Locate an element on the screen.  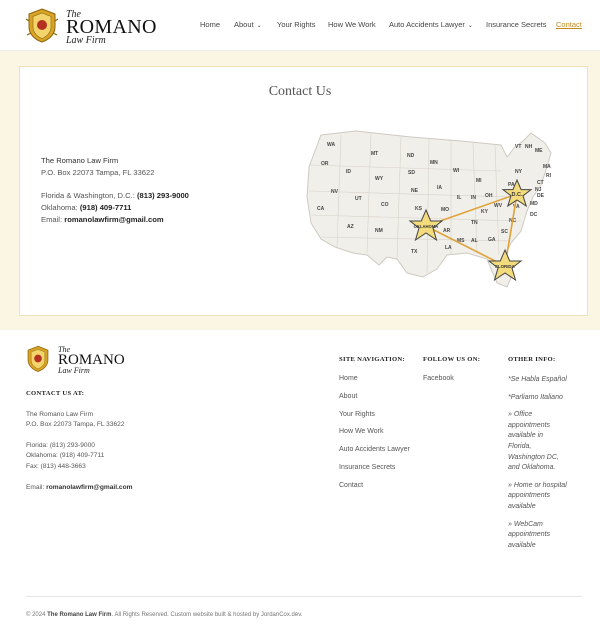
nav-auto-accidents-label: Auto Accidents Lawyer is located at coordinates (427, 24).